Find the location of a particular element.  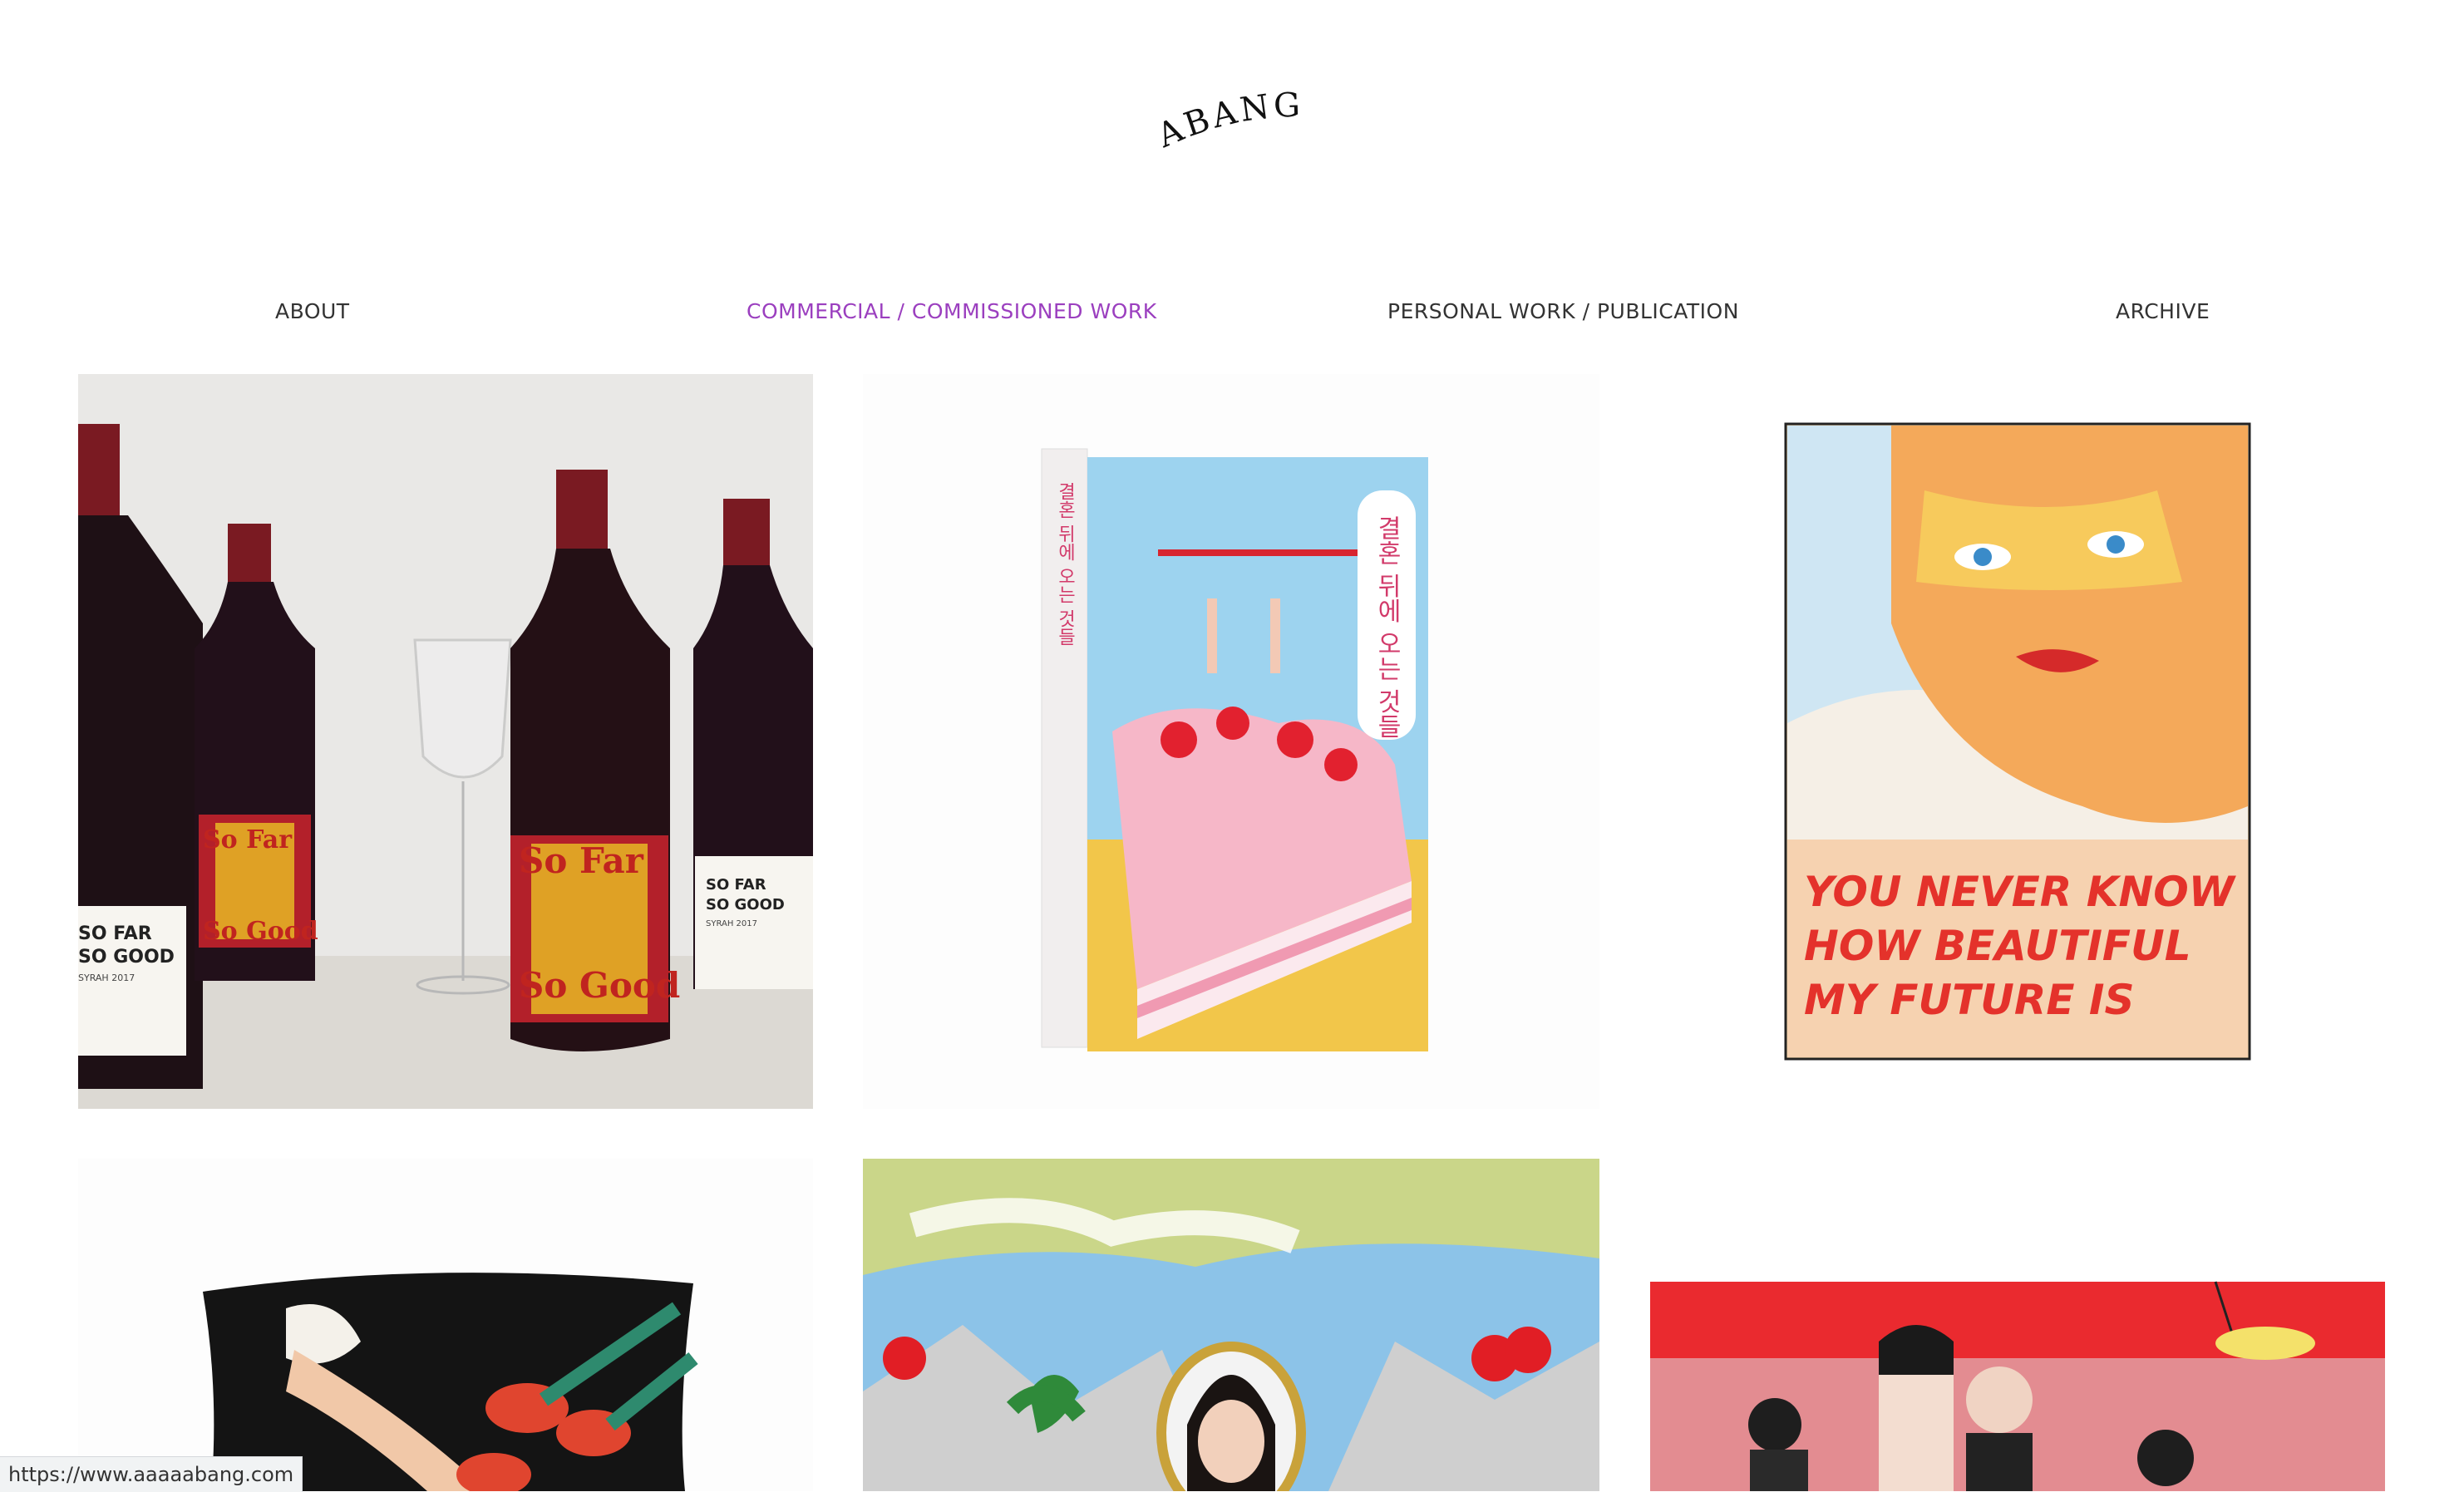

svg-text: ABANG is located at coordinates (1227, 121).